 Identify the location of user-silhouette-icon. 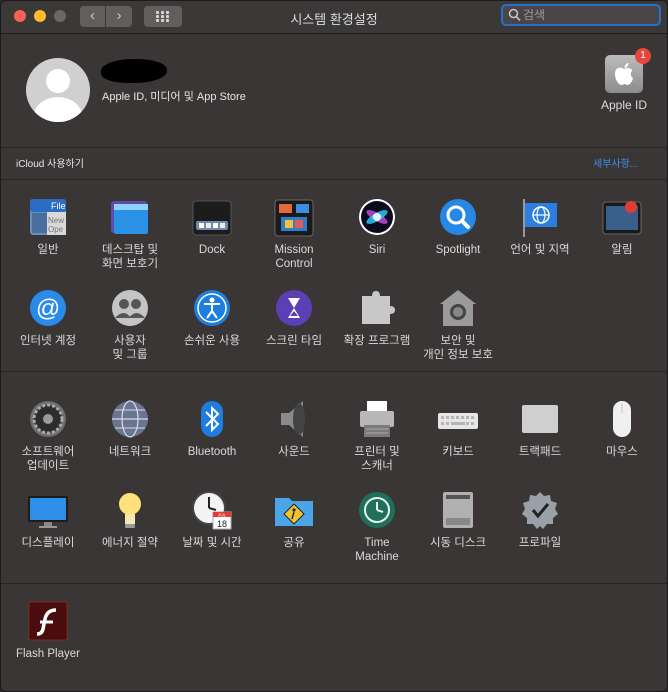
(58, 95).